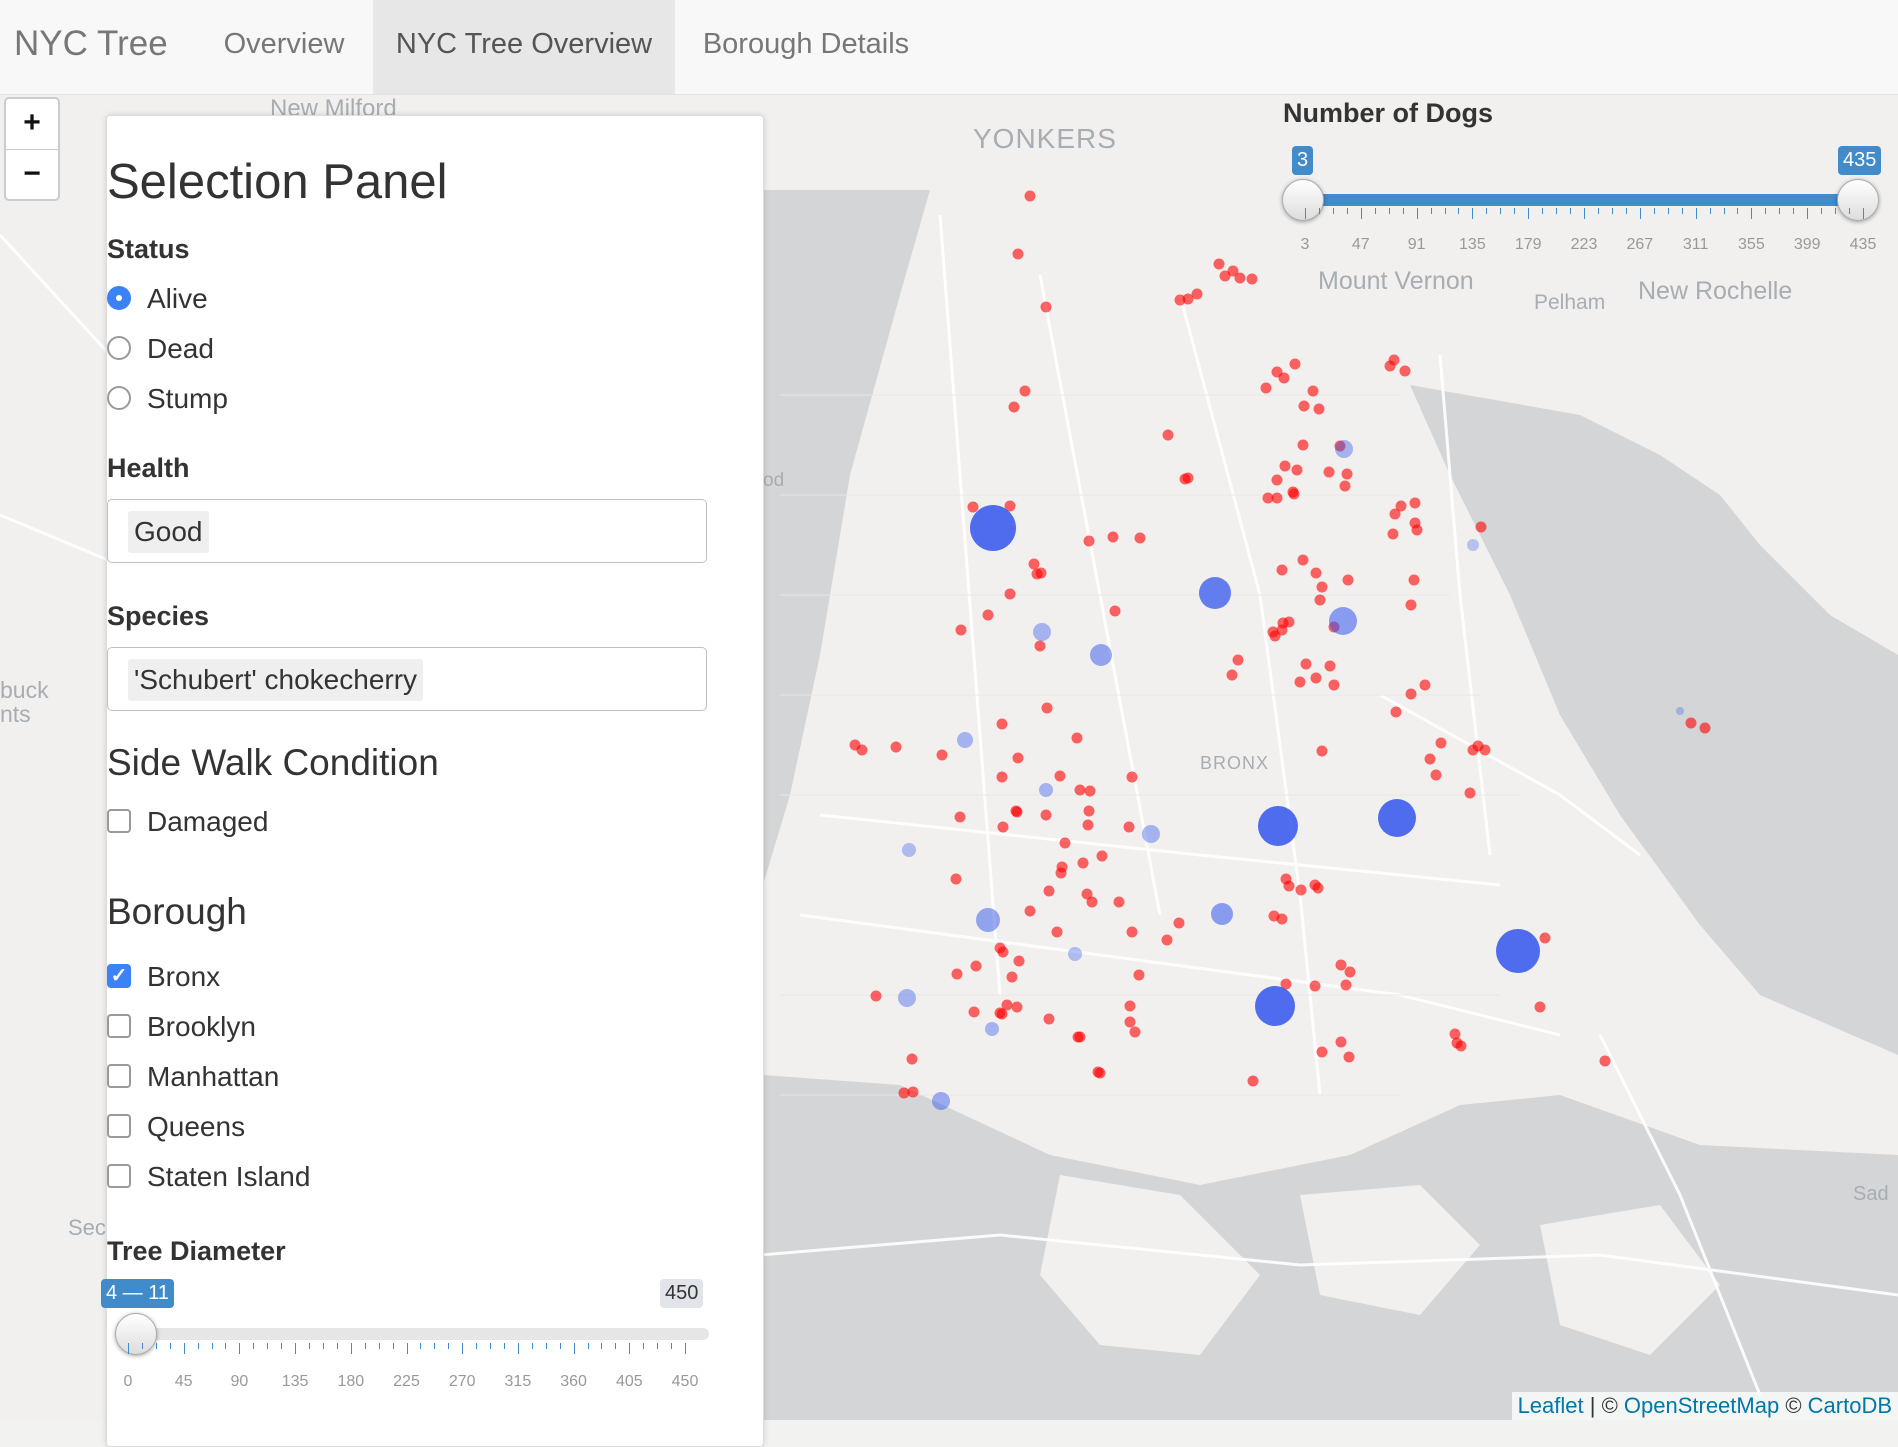 The height and width of the screenshot is (1447, 1898). I want to click on radio-dead, so click(119, 348).